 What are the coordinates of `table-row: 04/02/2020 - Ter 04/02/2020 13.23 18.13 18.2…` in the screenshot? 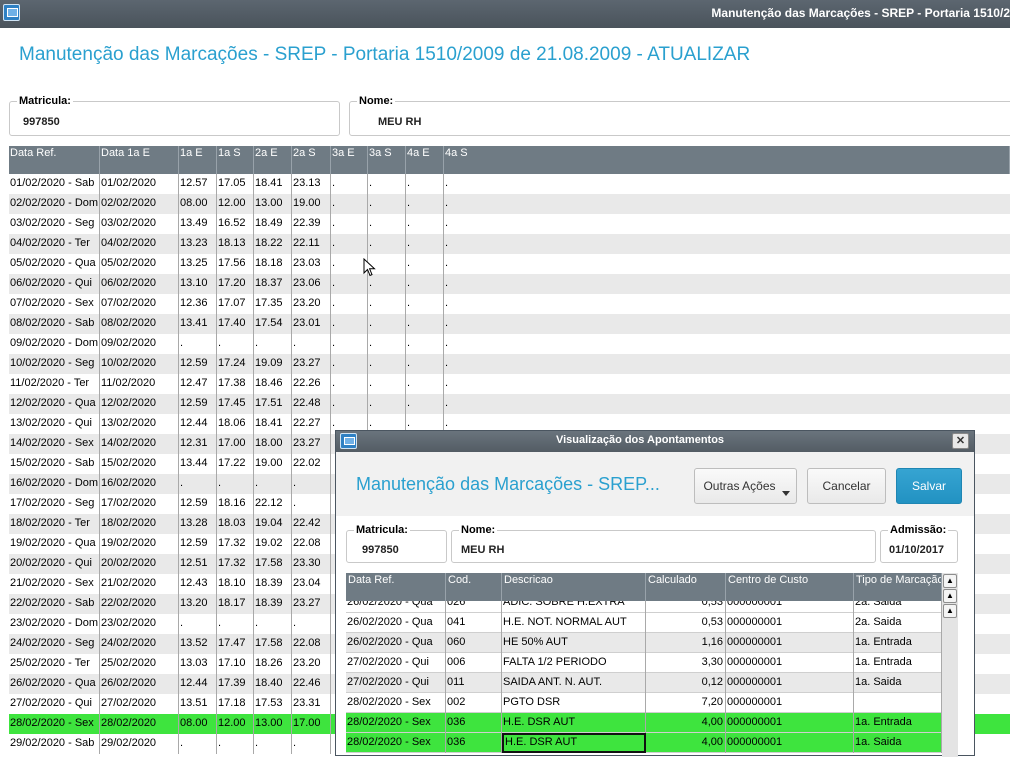 It's located at (509, 244).